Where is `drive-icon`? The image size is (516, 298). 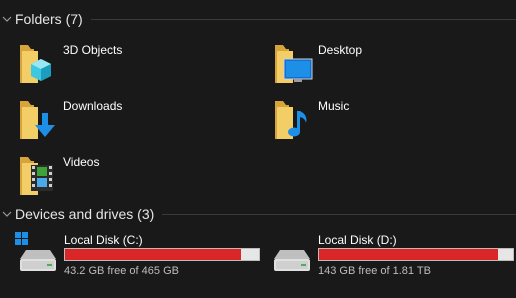 drive-icon is located at coordinates (291, 253).